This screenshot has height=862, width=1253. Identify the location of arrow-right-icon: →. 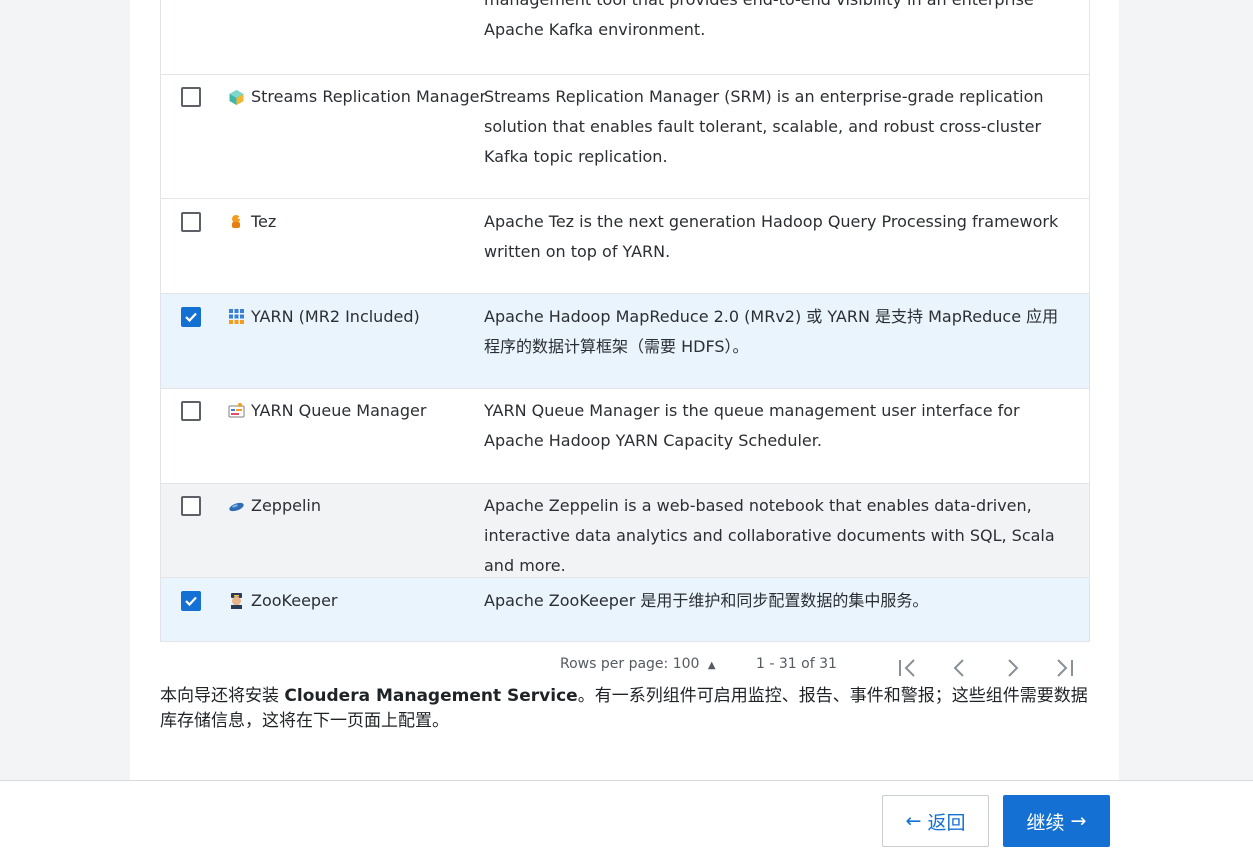
(1078, 821).